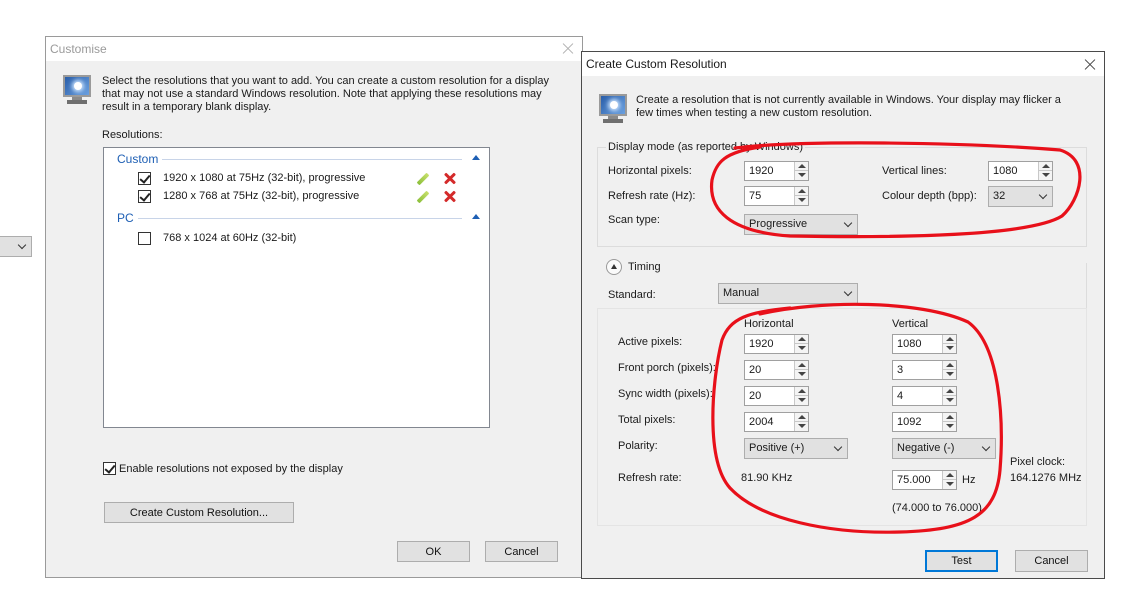 Image resolution: width=1138 pixels, height=608 pixels. What do you see at coordinates (909, 422) in the screenshot?
I see `total-pixels-v-value: 1092` at bounding box center [909, 422].